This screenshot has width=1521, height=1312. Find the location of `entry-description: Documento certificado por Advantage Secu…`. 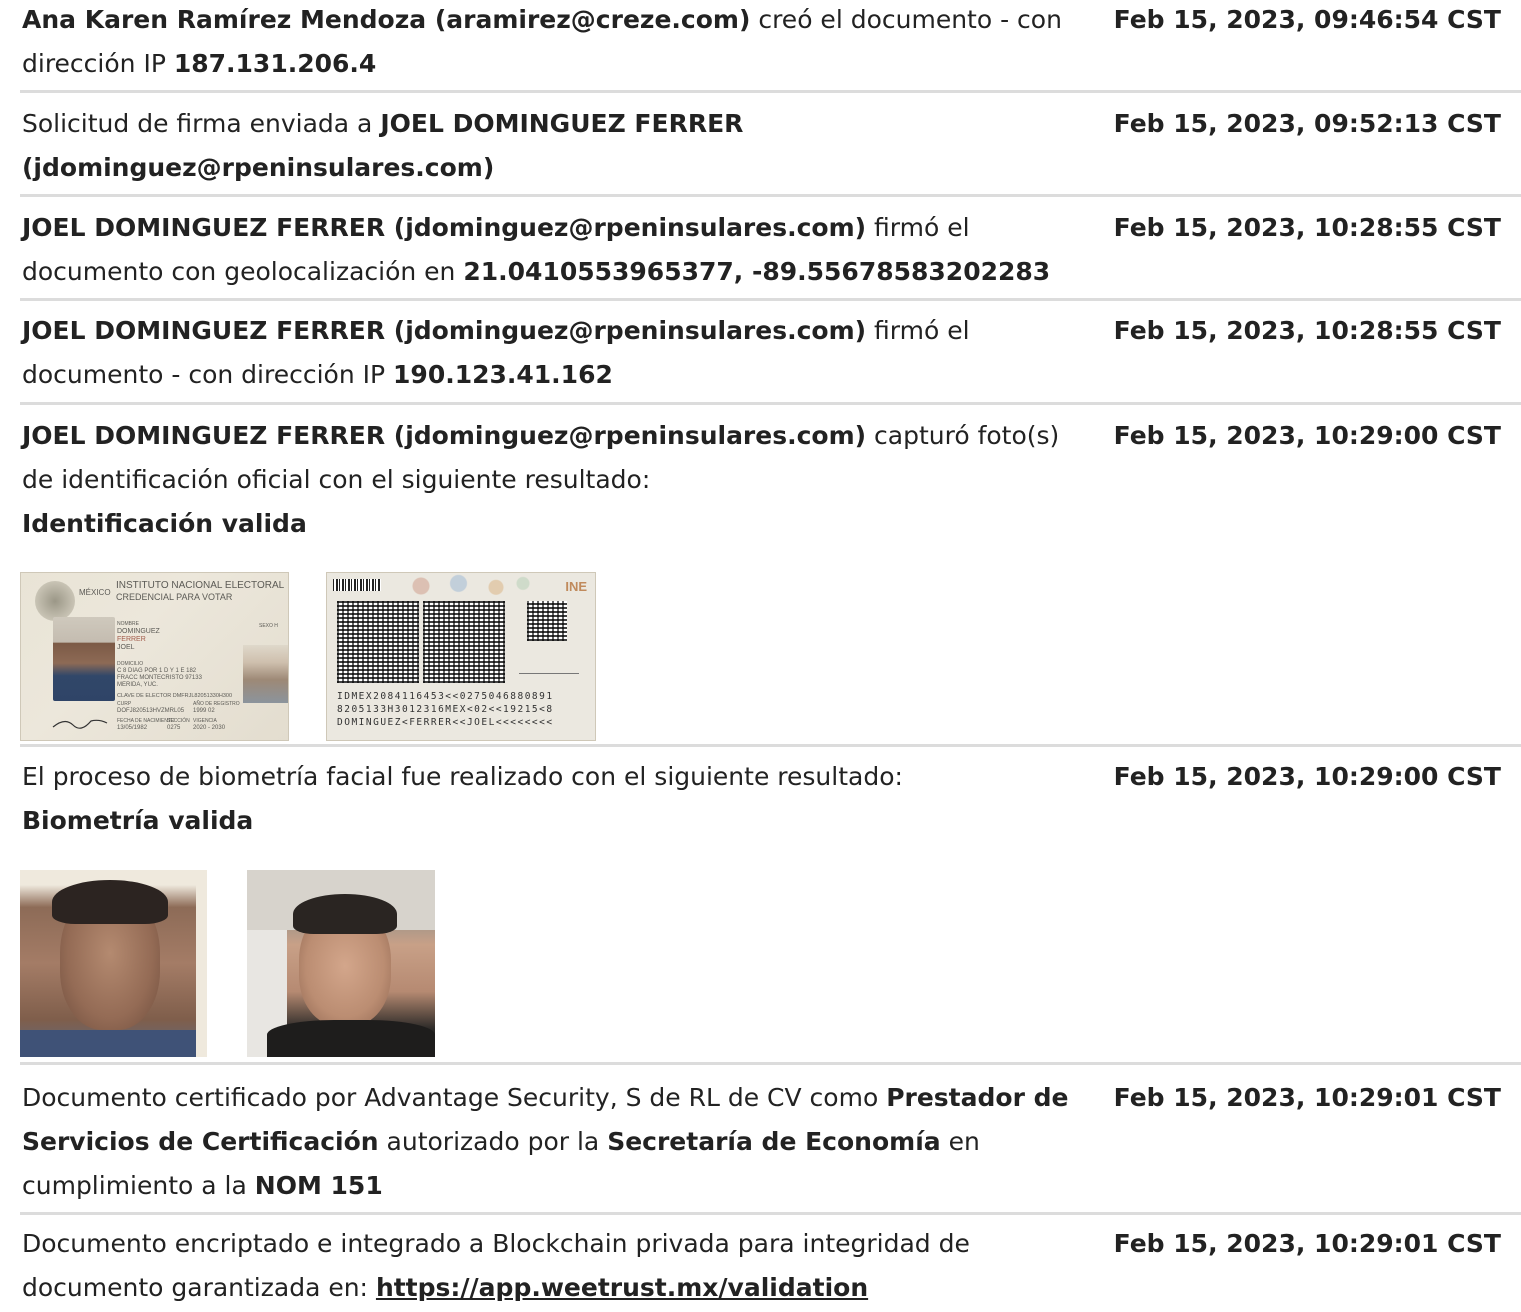

entry-description: Documento certificado por Advantage Secu… is located at coordinates (547, 1142).